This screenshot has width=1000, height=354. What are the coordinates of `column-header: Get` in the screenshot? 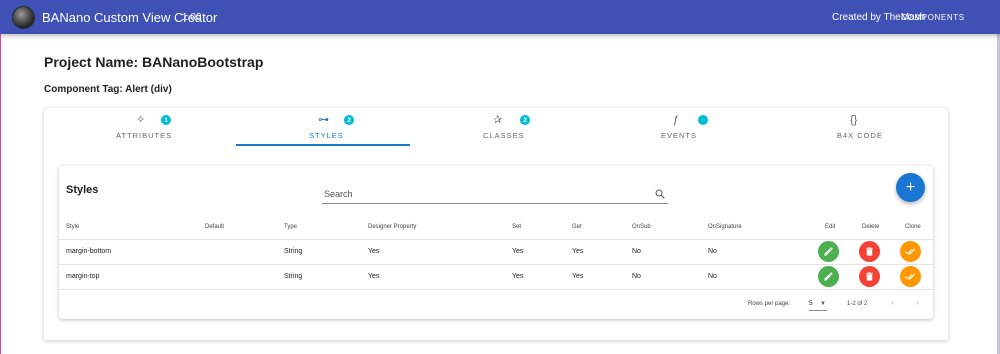 It's located at (577, 227).